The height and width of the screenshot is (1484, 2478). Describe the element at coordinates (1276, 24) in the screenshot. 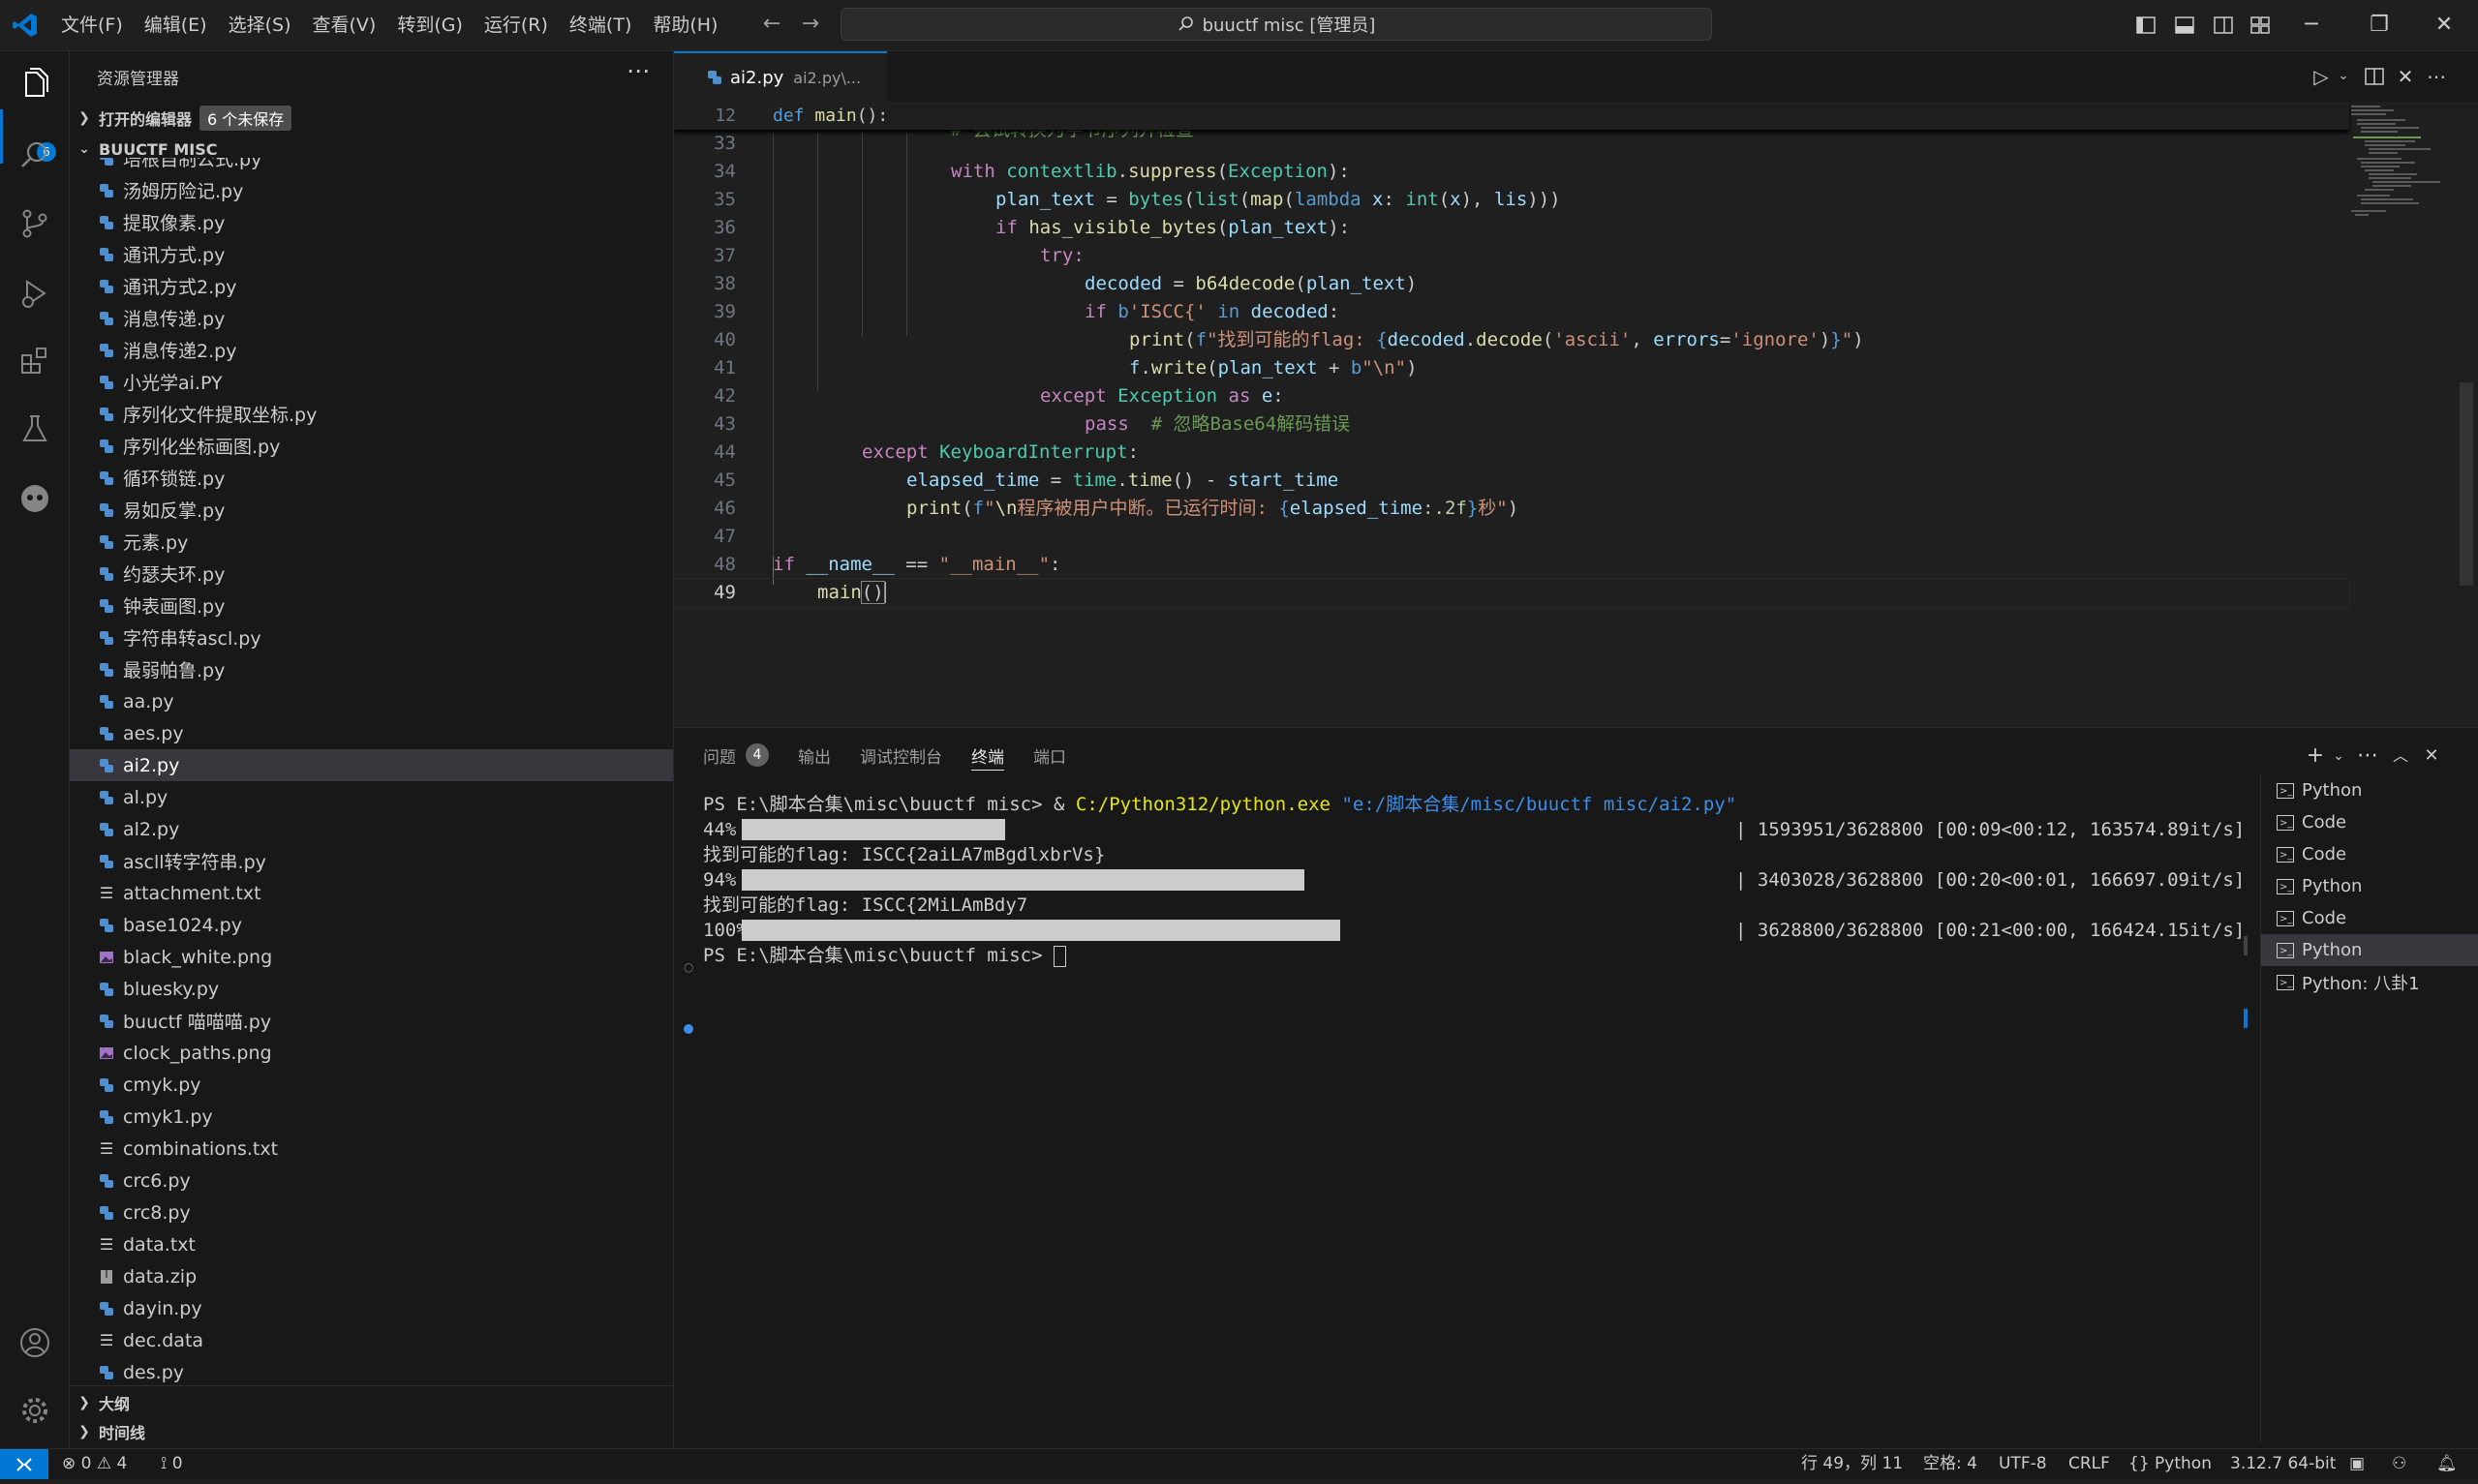

I see `command-center-search: buuctf misc [管理员]` at that location.